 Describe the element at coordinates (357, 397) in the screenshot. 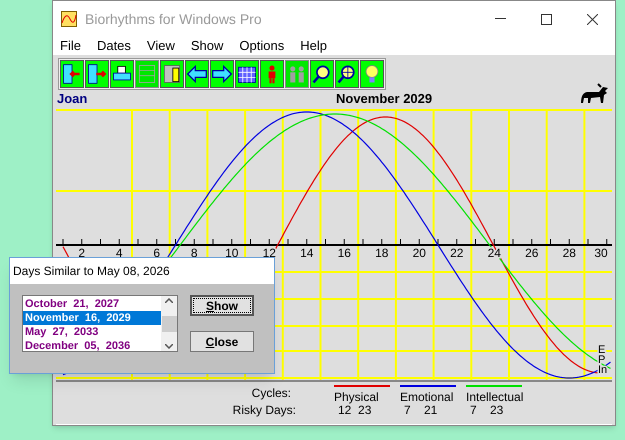

I see `cycle-name: Physical` at that location.